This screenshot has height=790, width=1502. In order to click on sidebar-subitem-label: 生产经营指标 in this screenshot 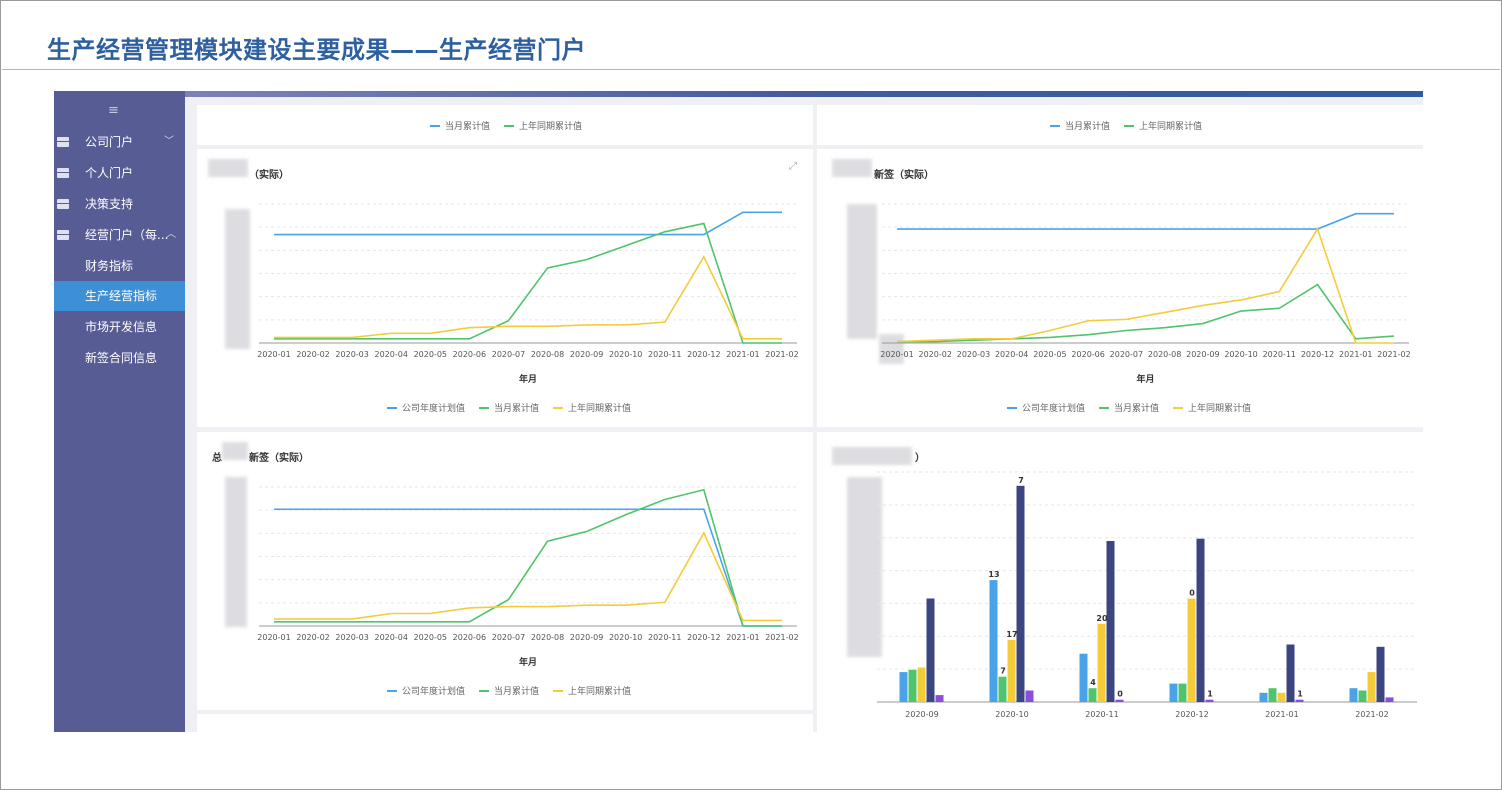, I will do `click(121, 296)`.